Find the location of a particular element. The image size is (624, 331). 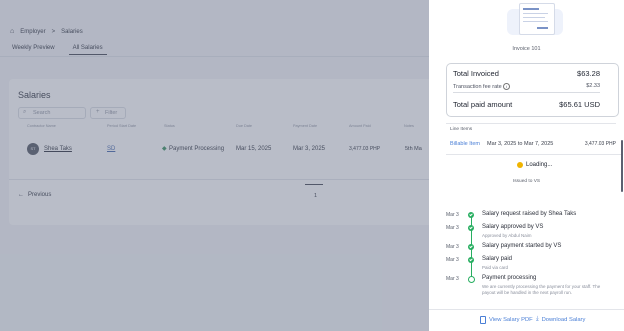

download-label: Download Salary is located at coordinates (563, 319).